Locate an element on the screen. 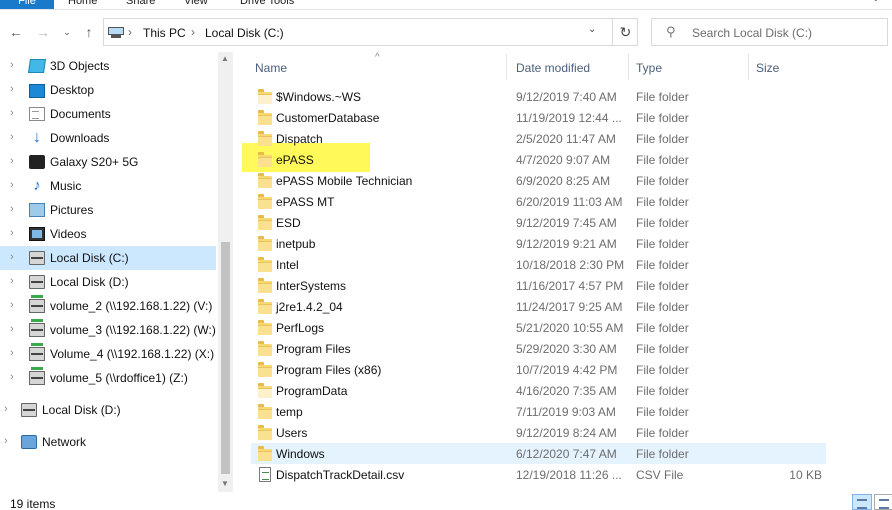 The image size is (892, 510). nav-item-3d-objects: › 3D Objects is located at coordinates (108, 66).